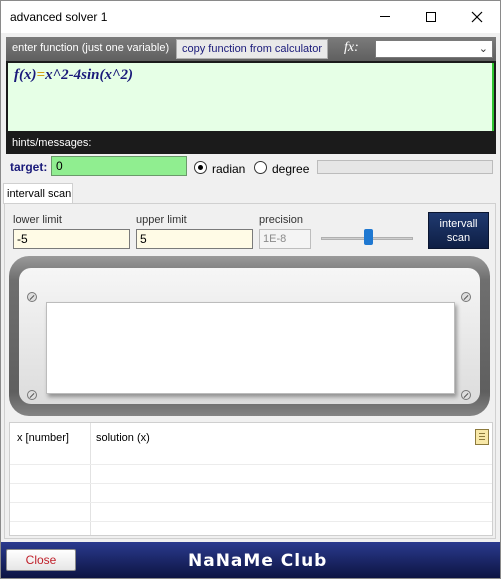  I want to click on function-expression: f(x)=x^2-4sin(x^2), so click(73, 75).